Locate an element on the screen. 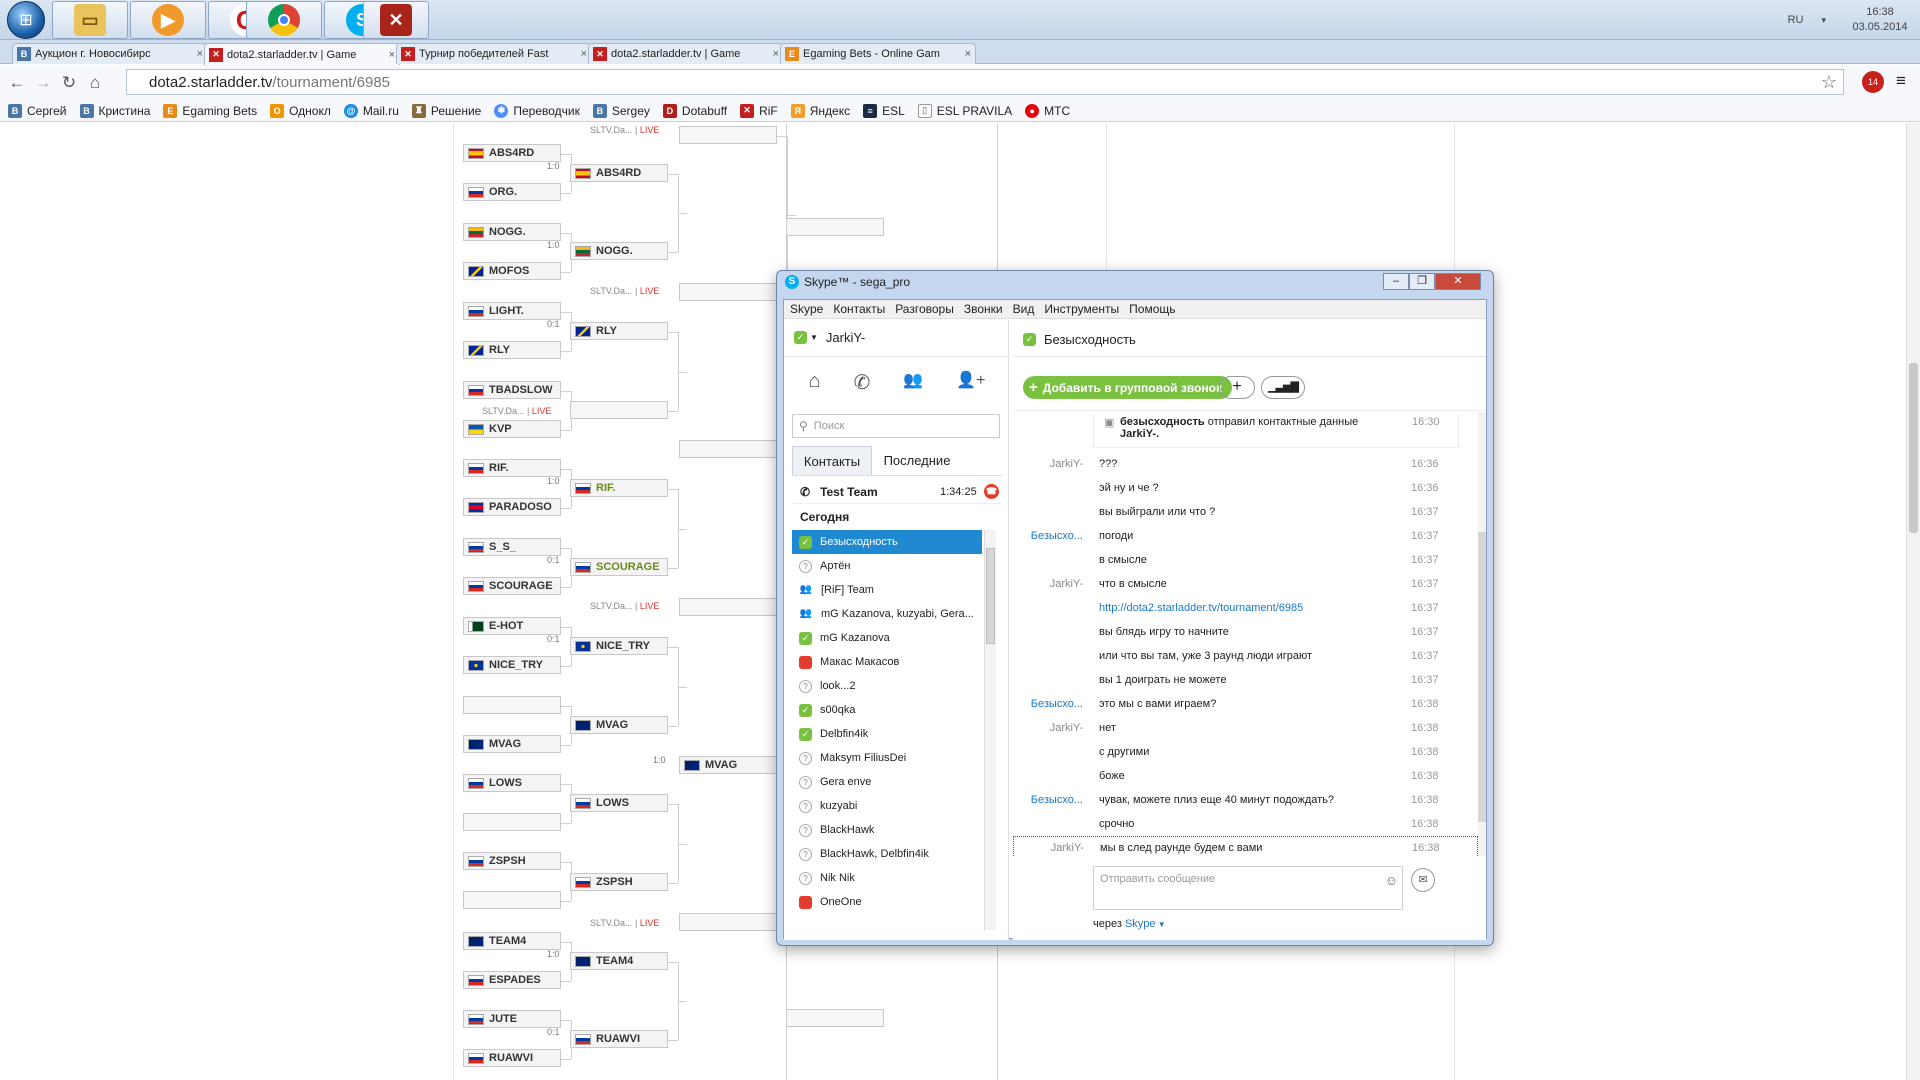 This screenshot has width=1920, height=1080. contact-item: OneOne is located at coordinates (887, 902).